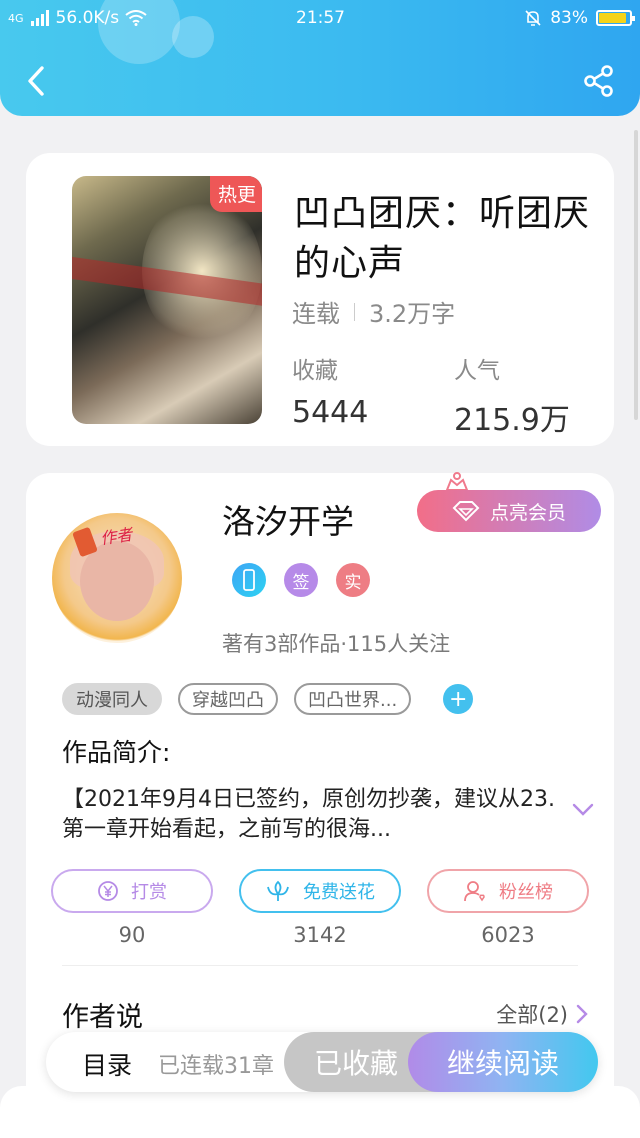  What do you see at coordinates (354, 311) in the screenshot?
I see `meta-divider` at bounding box center [354, 311].